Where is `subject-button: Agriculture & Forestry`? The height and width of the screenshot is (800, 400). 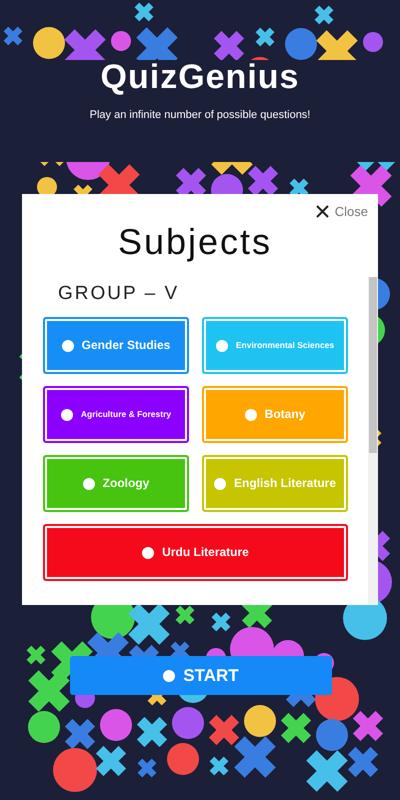
subject-button: Agriculture & Forestry is located at coordinates (116, 414).